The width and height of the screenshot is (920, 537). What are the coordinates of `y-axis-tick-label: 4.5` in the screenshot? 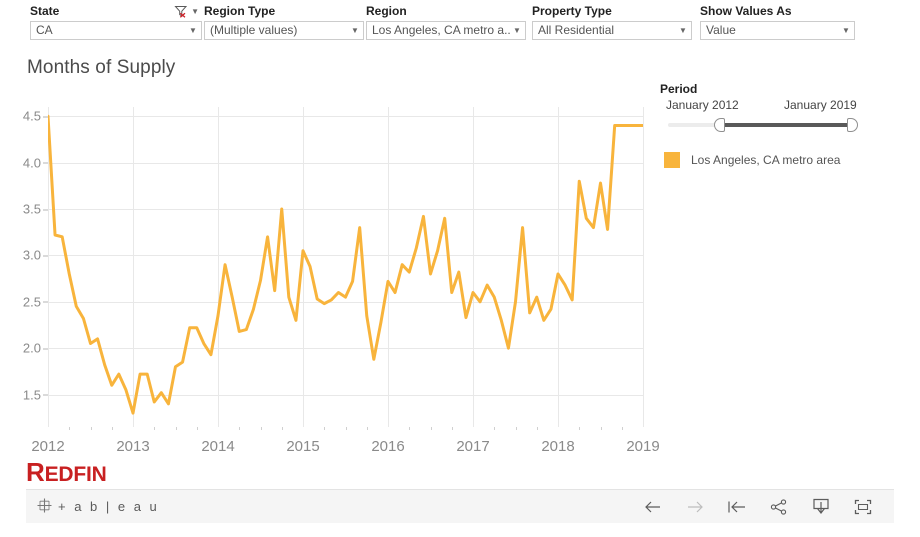 It's located at (35, 116).